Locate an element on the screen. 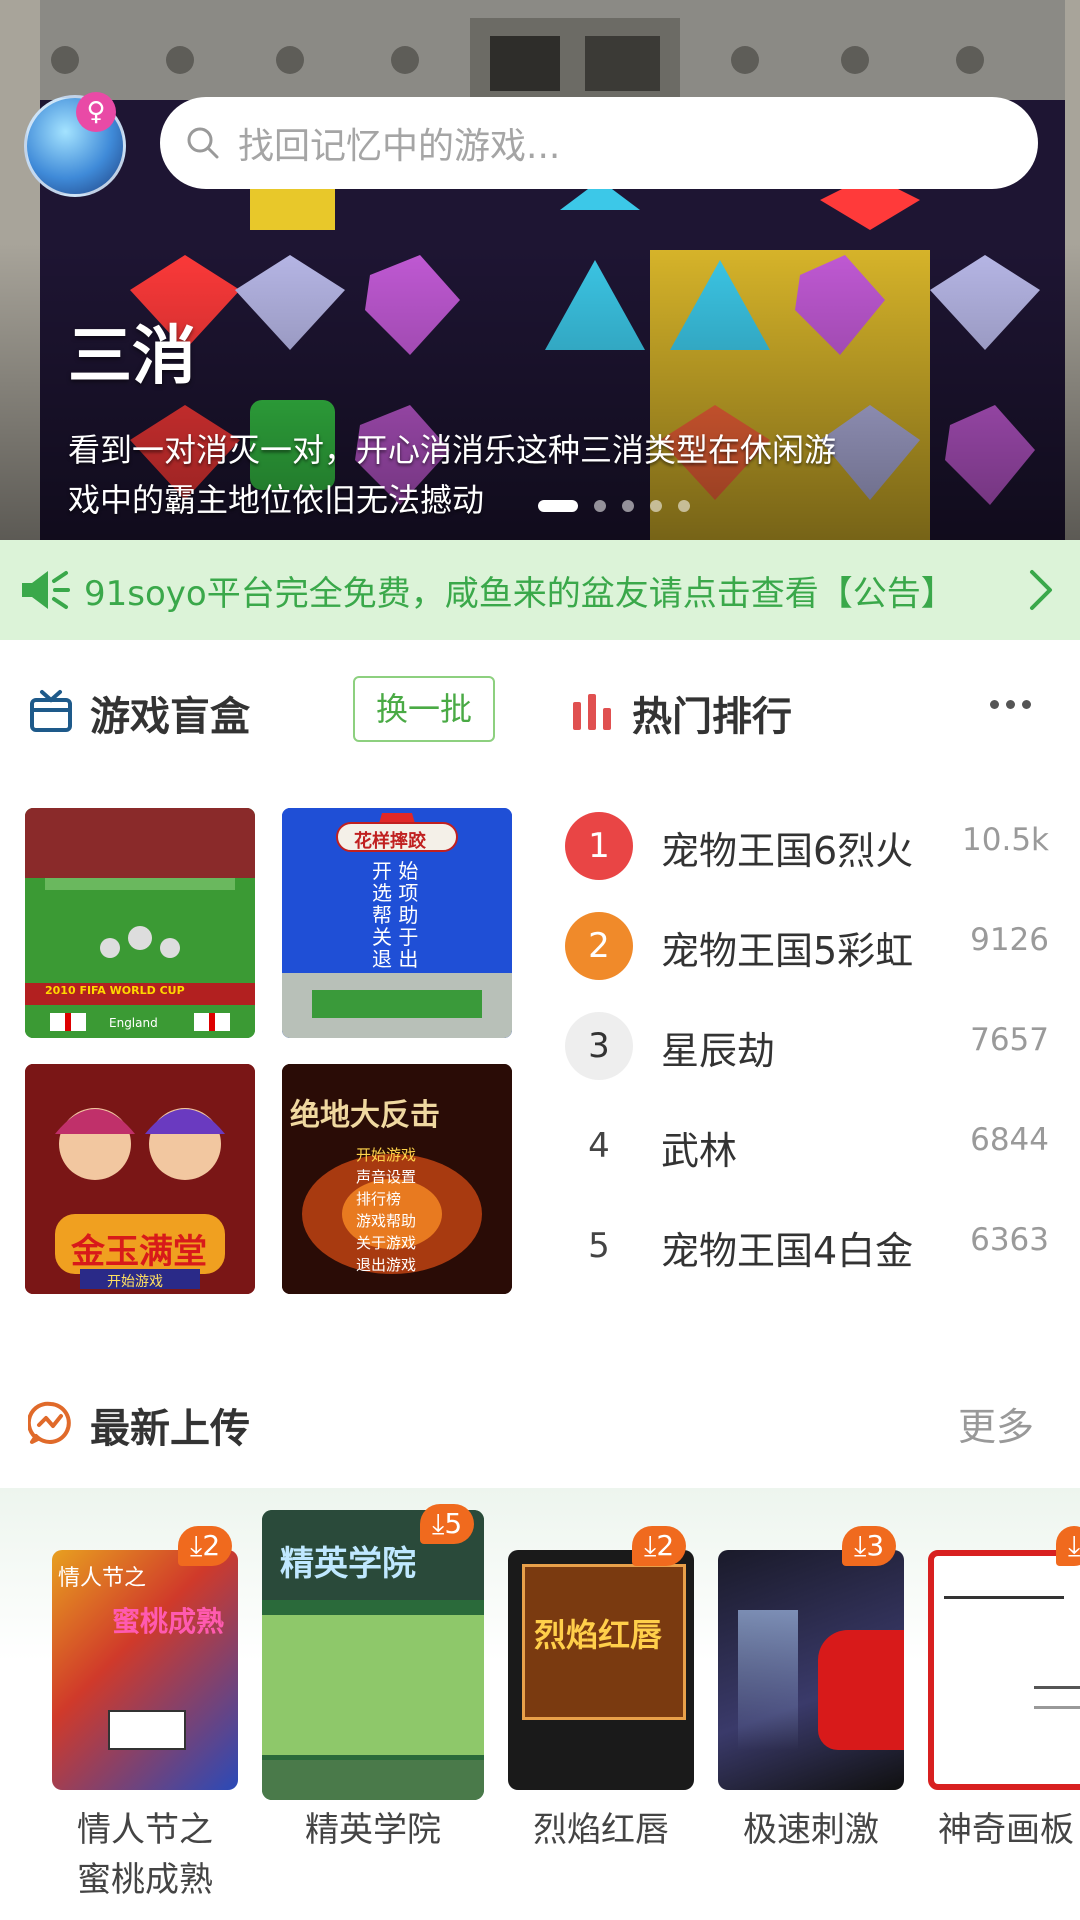  rank-item: 4 武林 6844 is located at coordinates (810, 1146).